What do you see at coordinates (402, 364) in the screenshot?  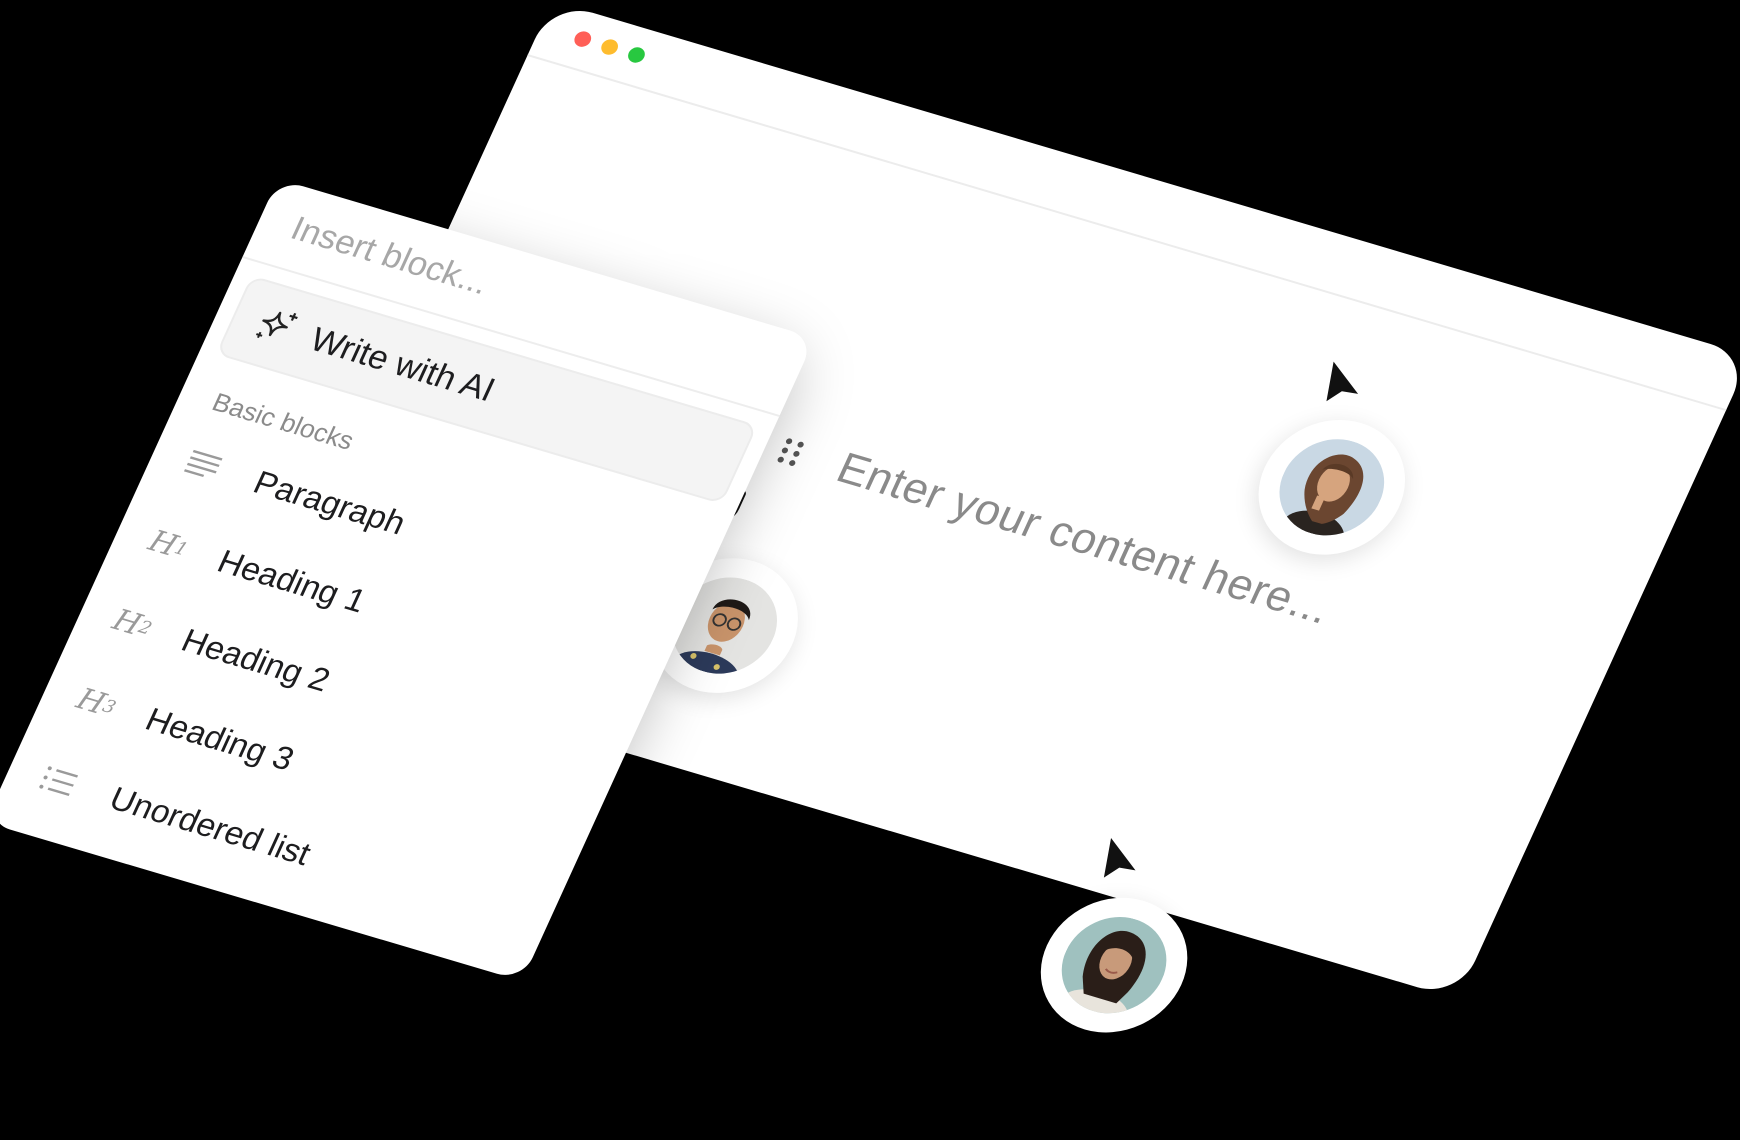 I see `write-with-ai-label: Write with AI` at bounding box center [402, 364].